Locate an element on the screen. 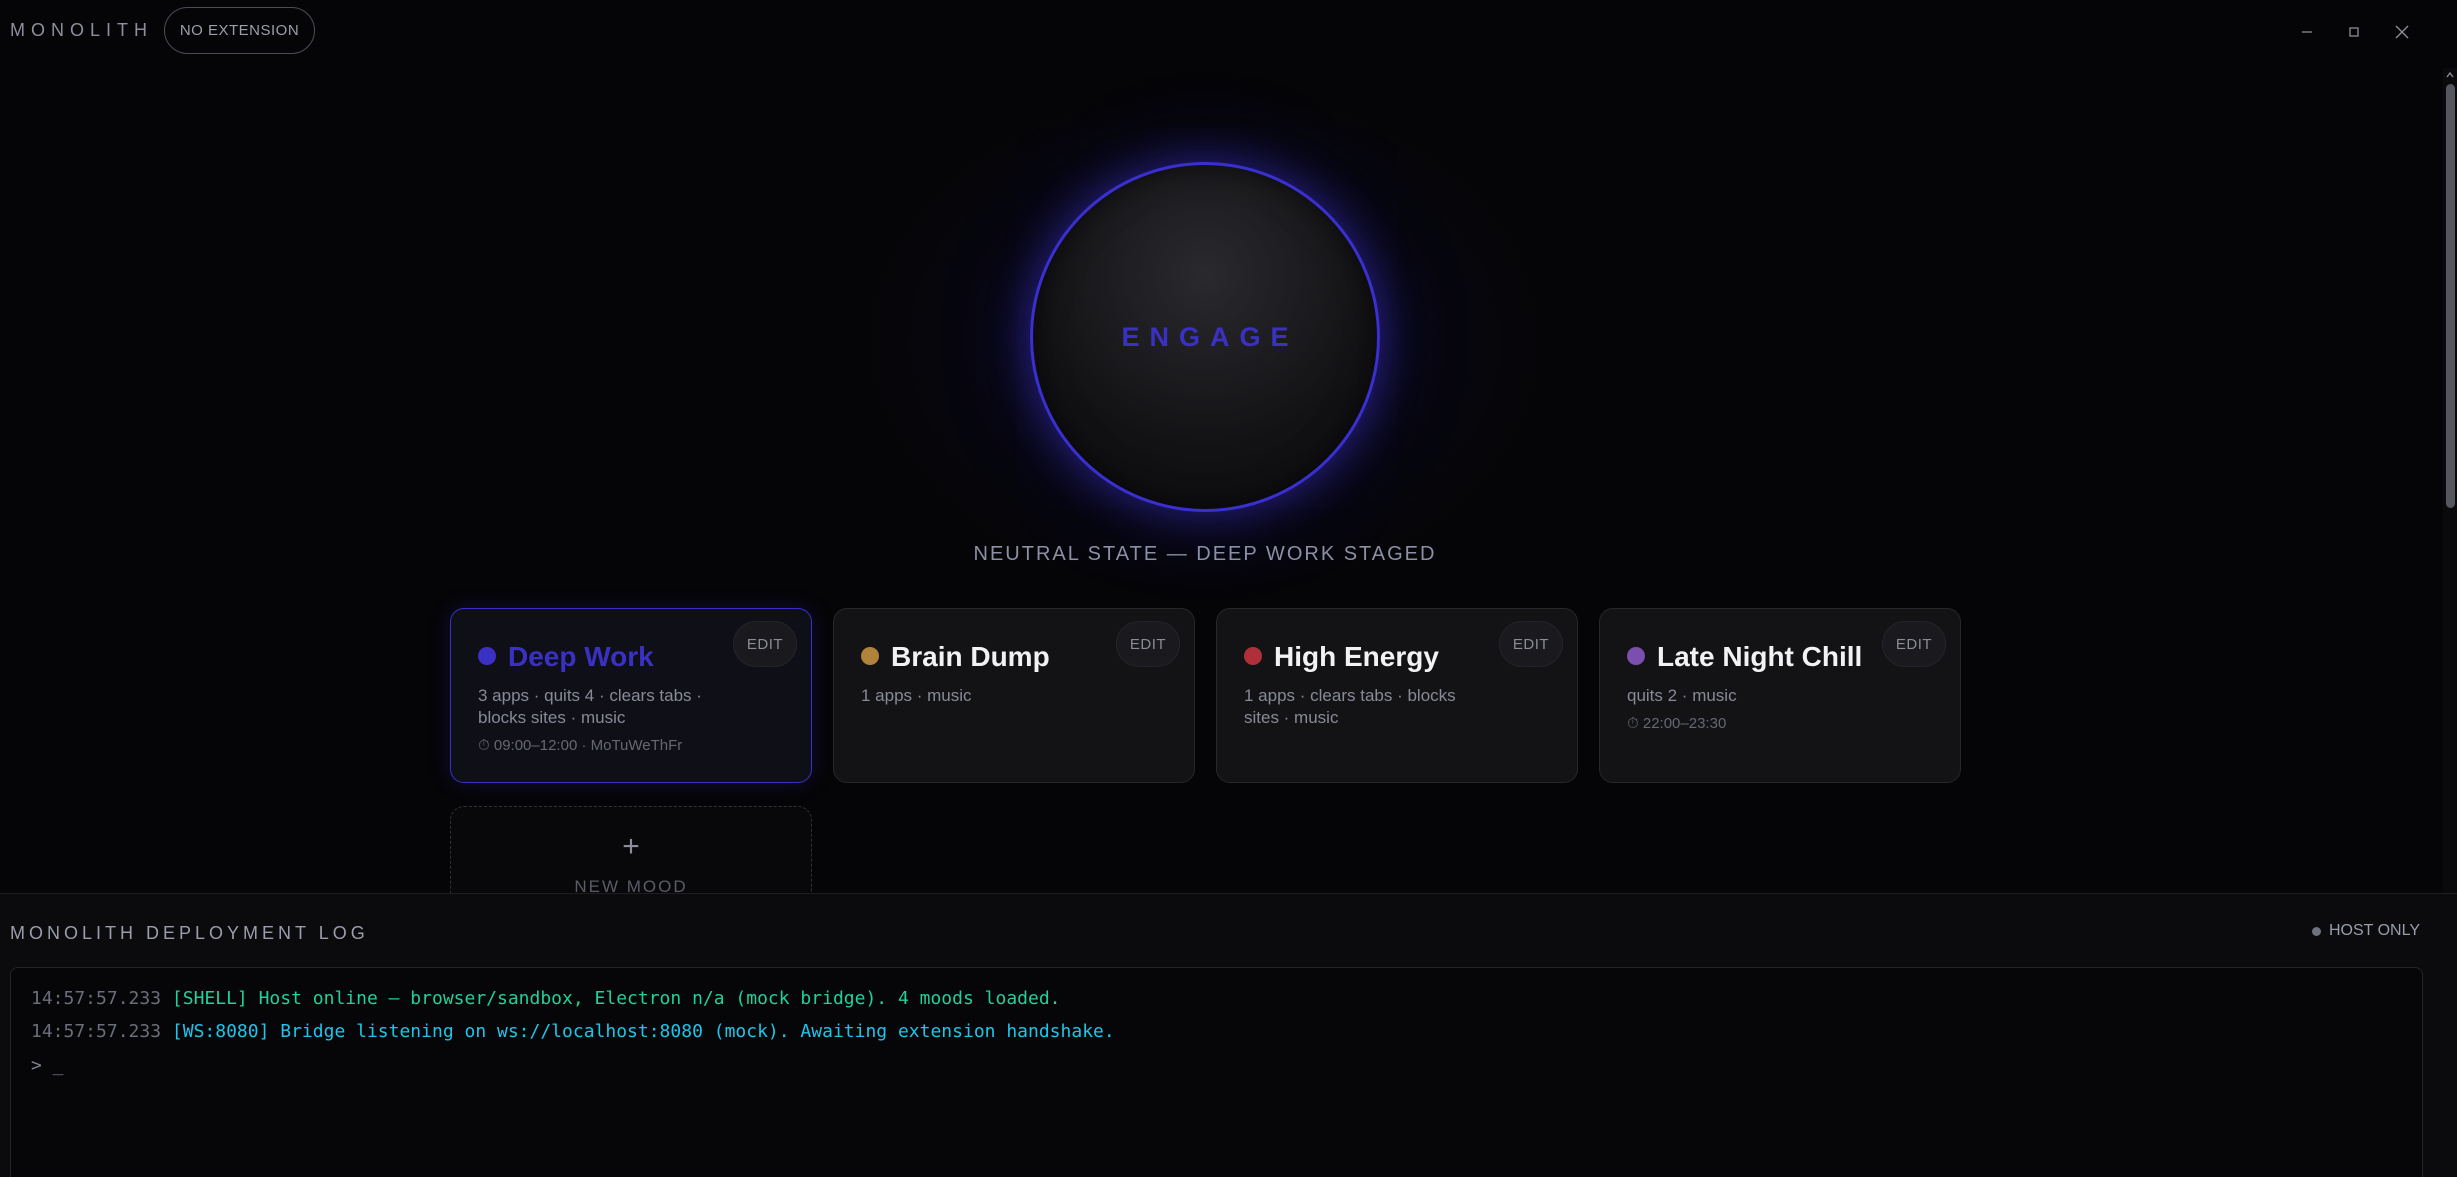 This screenshot has height=1177, width=2457. close-button is located at coordinates (2402, 32).